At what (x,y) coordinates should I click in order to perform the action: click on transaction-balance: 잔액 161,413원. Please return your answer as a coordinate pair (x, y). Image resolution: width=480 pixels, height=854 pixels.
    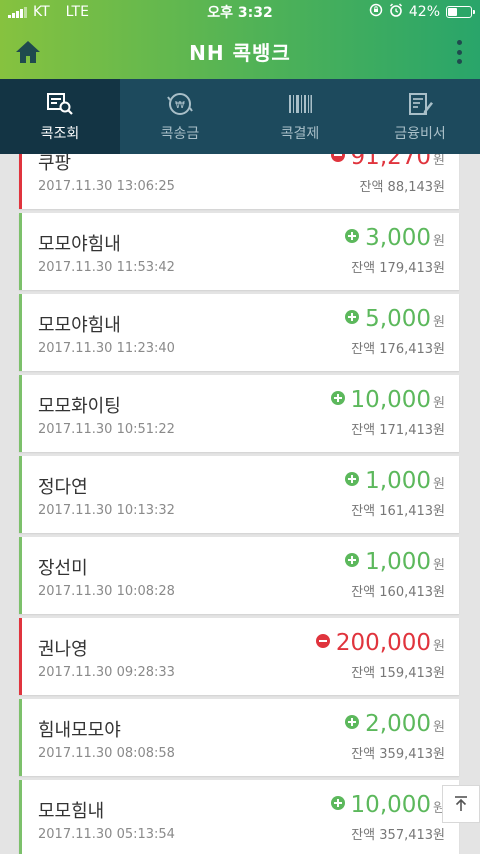
    Looking at the image, I should click on (398, 511).